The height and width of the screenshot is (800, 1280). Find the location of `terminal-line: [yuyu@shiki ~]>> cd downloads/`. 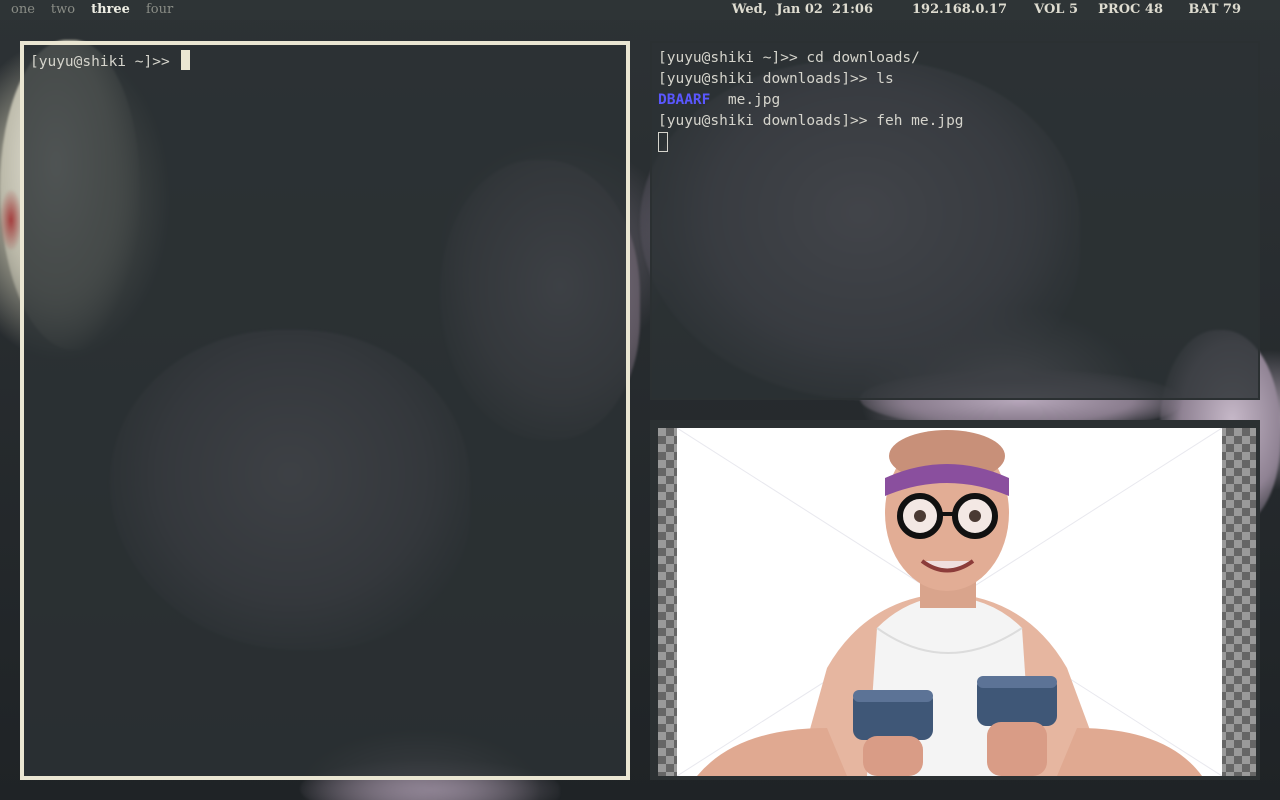

terminal-line: [yuyu@shiki ~]>> cd downloads/ is located at coordinates (789, 58).